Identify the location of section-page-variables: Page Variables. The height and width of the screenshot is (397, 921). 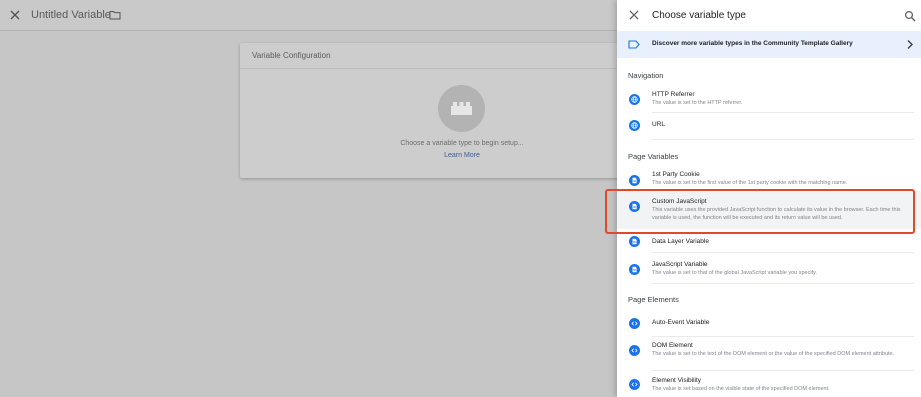
(653, 156).